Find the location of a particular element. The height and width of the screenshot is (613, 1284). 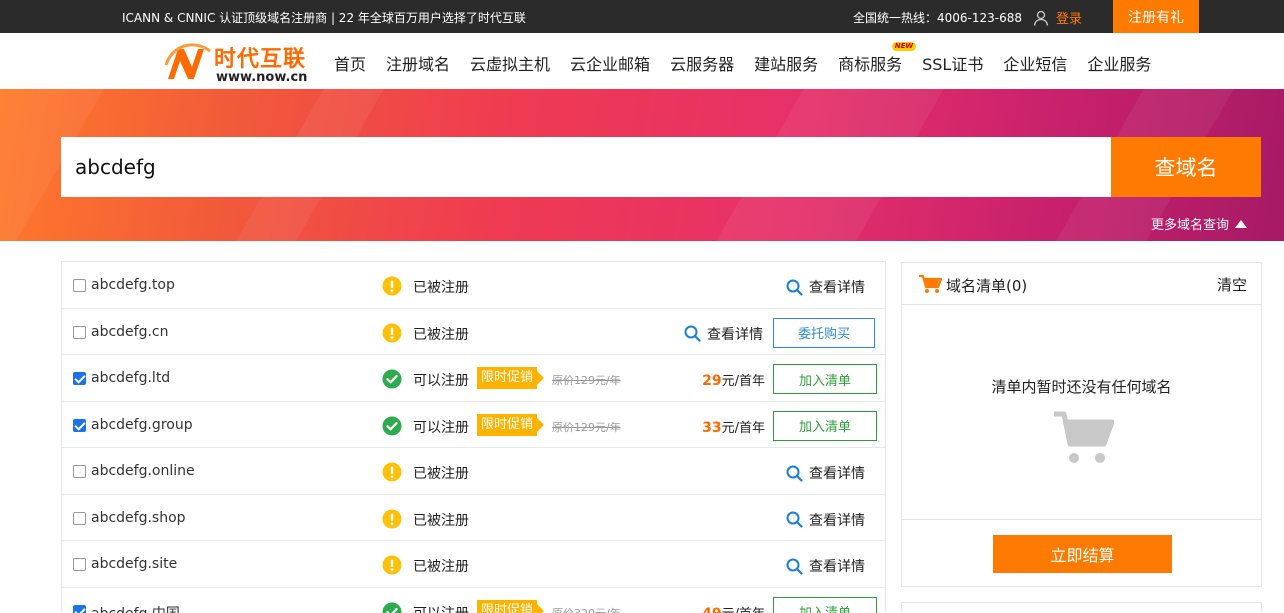

nav-domain: 注册域名 is located at coordinates (418, 63).